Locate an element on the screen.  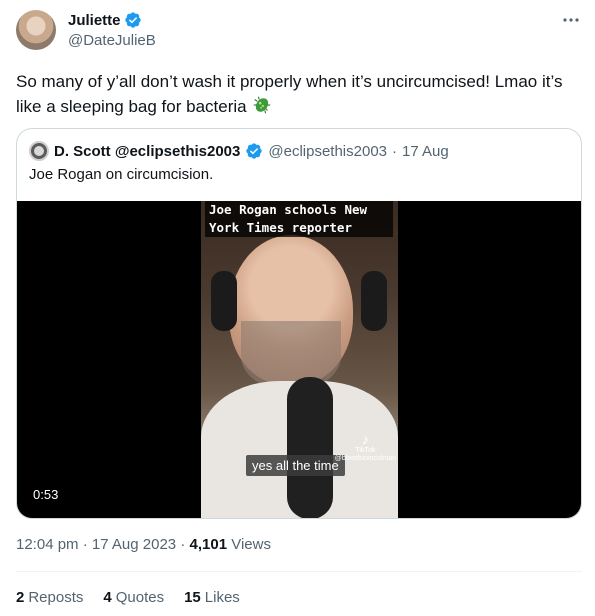
quoted-handle: @eclipsethis2003 is located at coordinates (327, 151).